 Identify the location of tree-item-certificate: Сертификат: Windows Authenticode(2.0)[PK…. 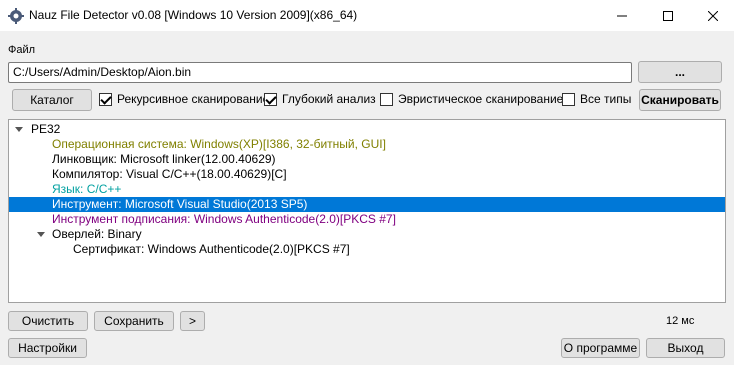
(367, 249).